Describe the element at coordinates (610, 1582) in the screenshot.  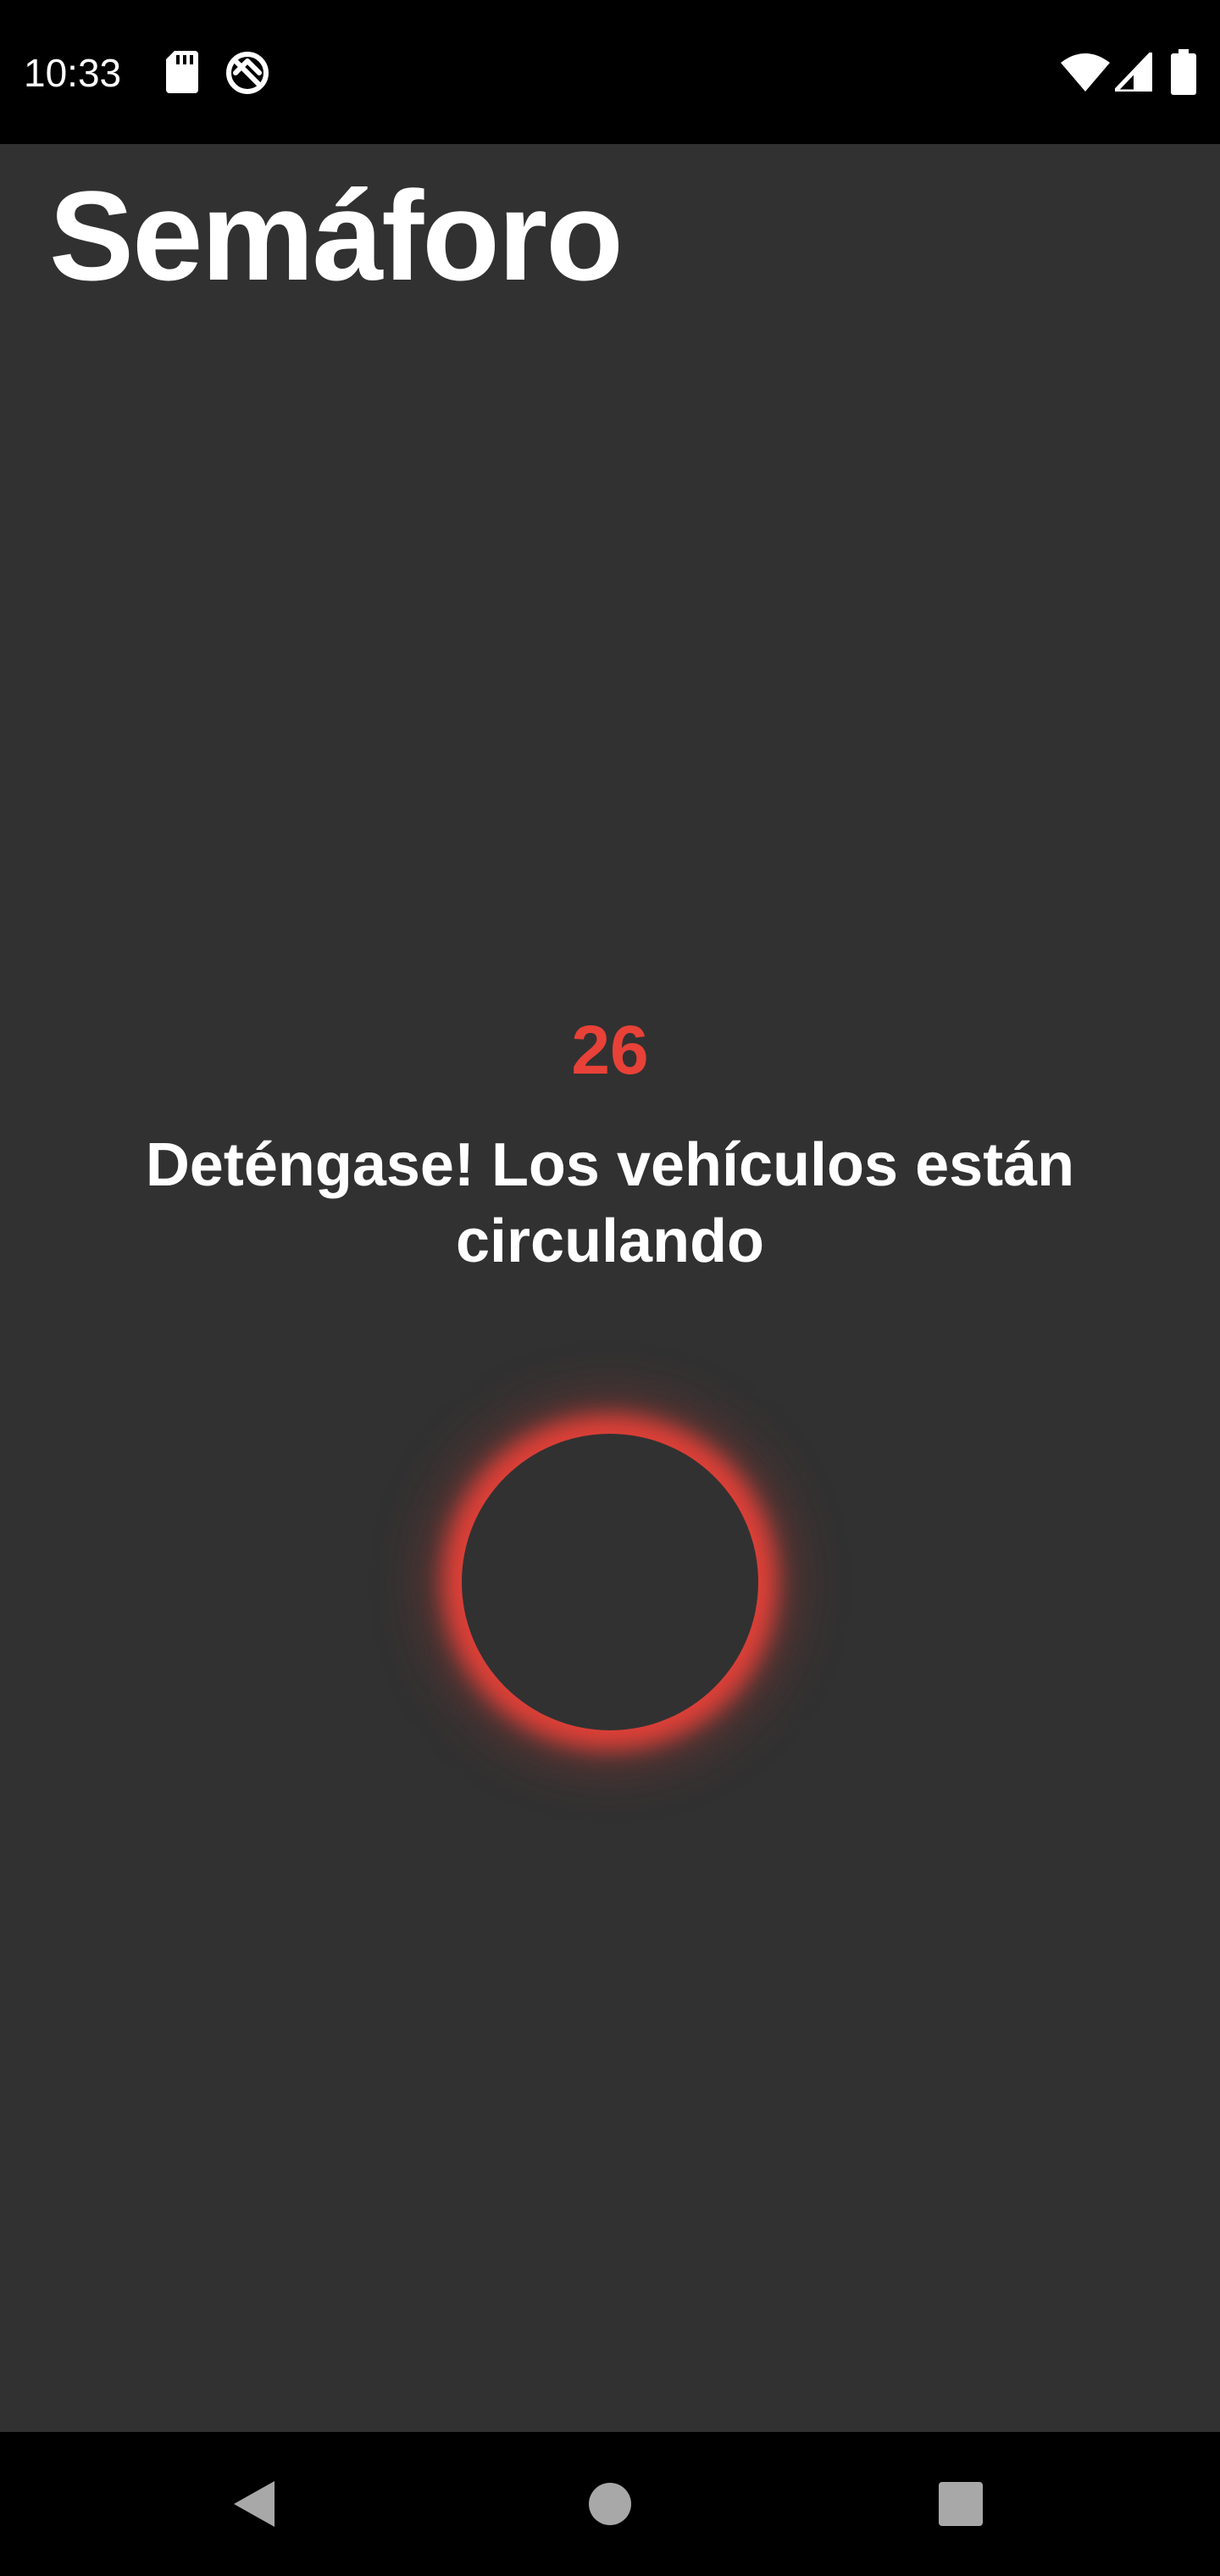
I see `traffic-light-red` at that location.